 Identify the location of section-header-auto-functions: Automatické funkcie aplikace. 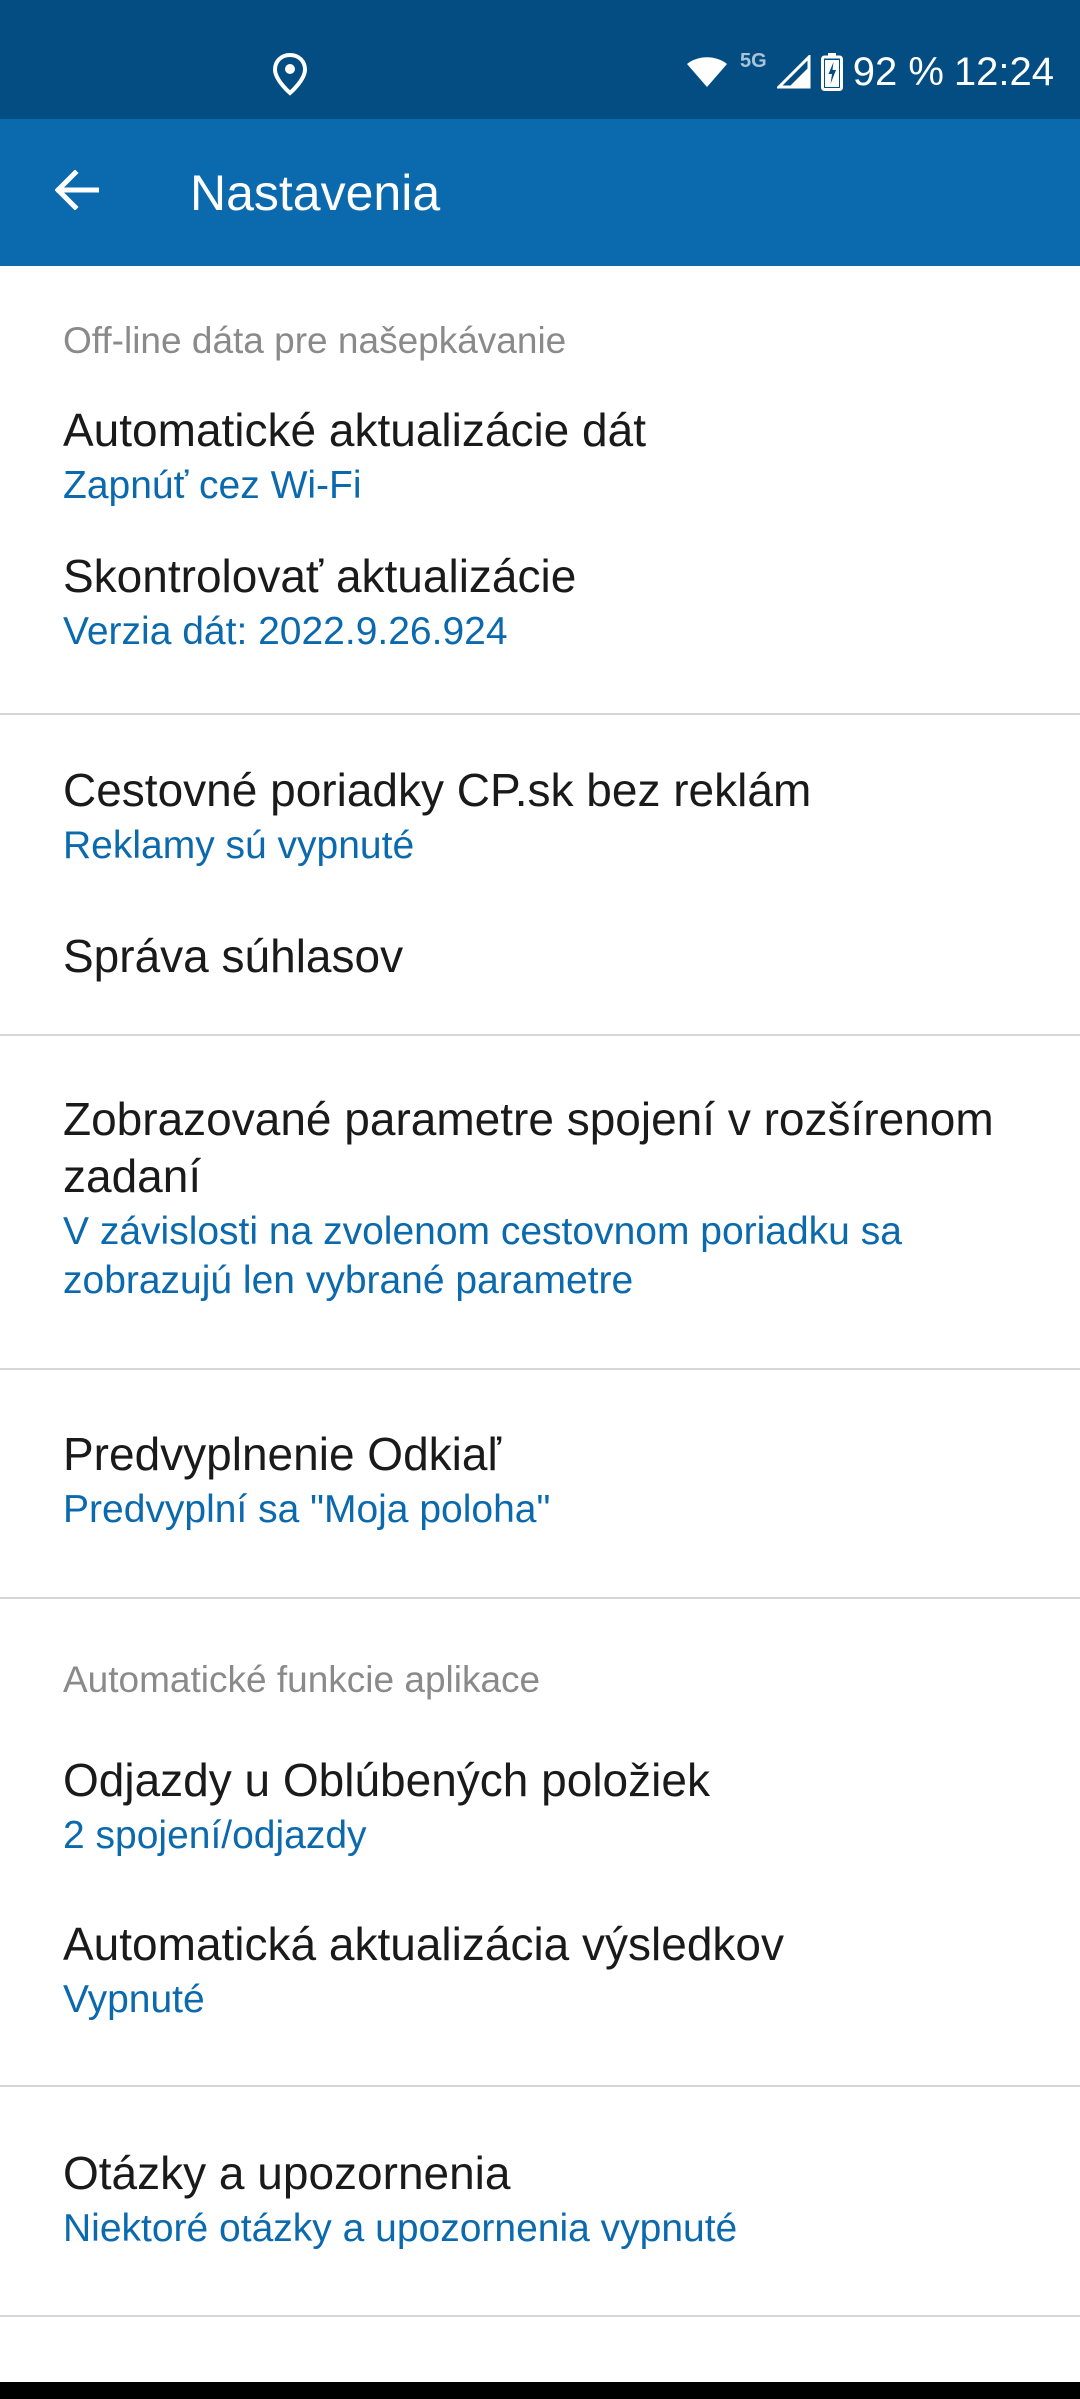
(302, 1679).